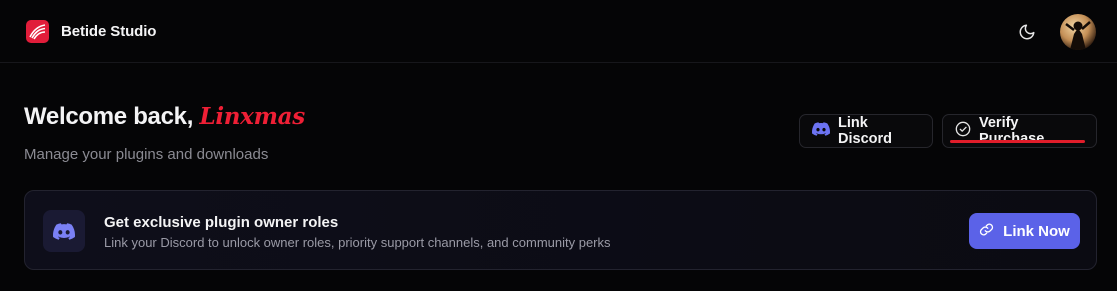 This screenshot has width=1117, height=291. Describe the element at coordinates (1078, 32) in the screenshot. I see `user-avatar` at that location.